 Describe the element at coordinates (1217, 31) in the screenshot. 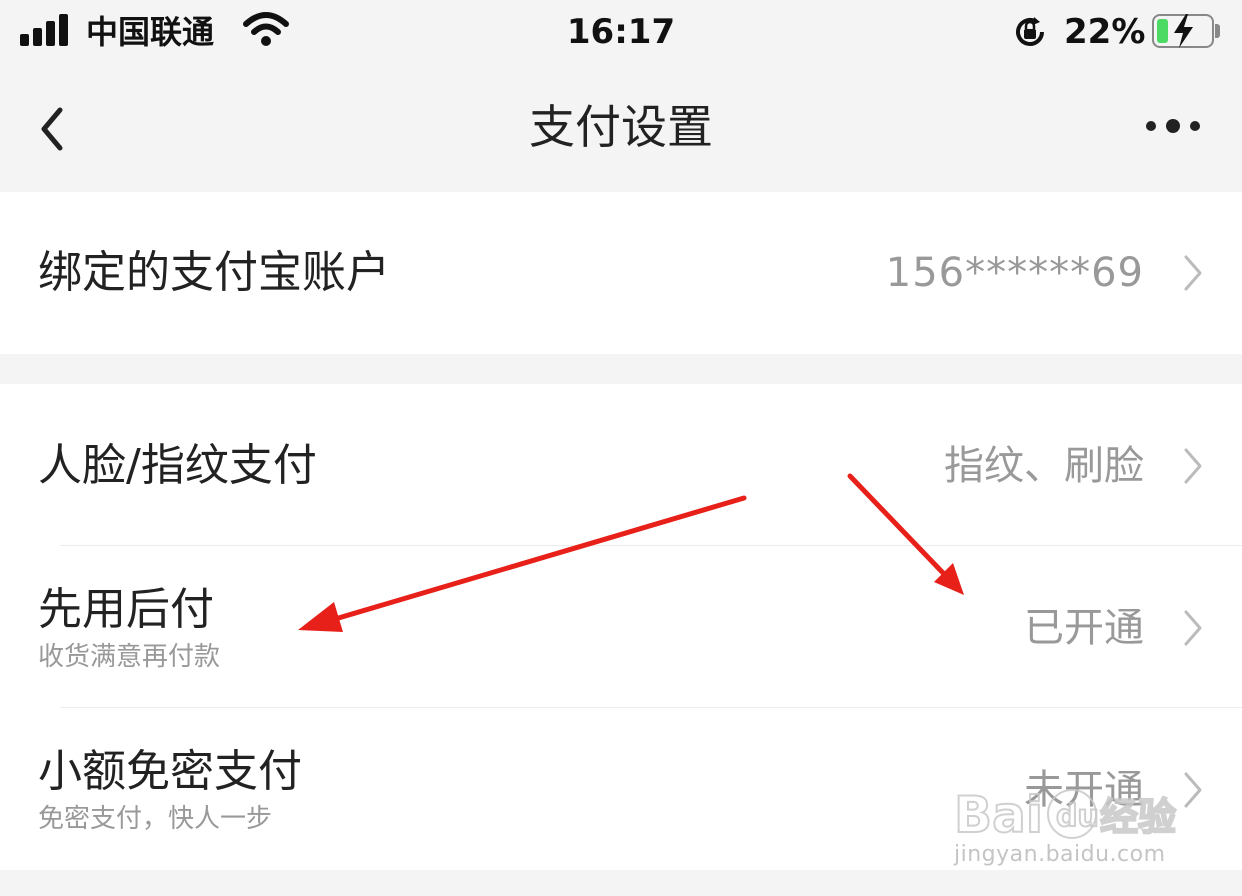

I see `battery-cap` at that location.